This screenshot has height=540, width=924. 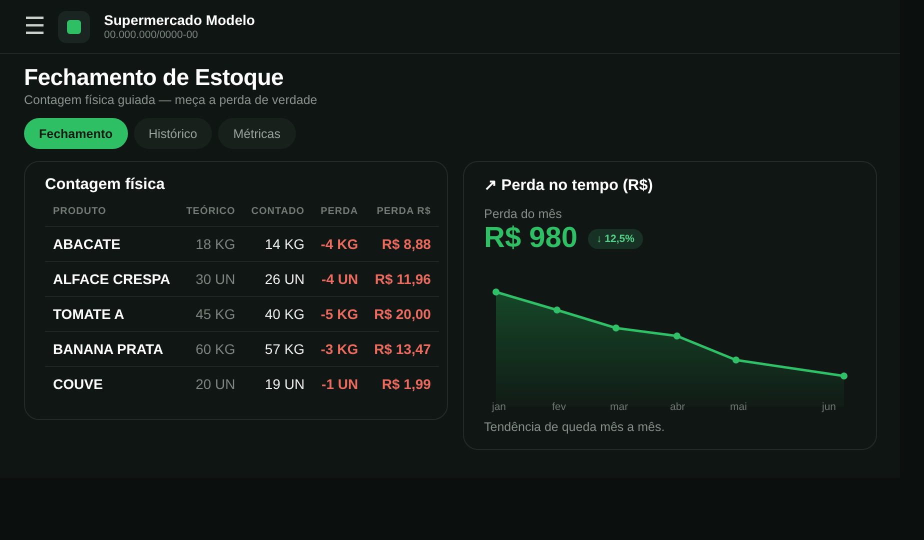 I want to click on table-cell: 45 KG, so click(x=211, y=314).